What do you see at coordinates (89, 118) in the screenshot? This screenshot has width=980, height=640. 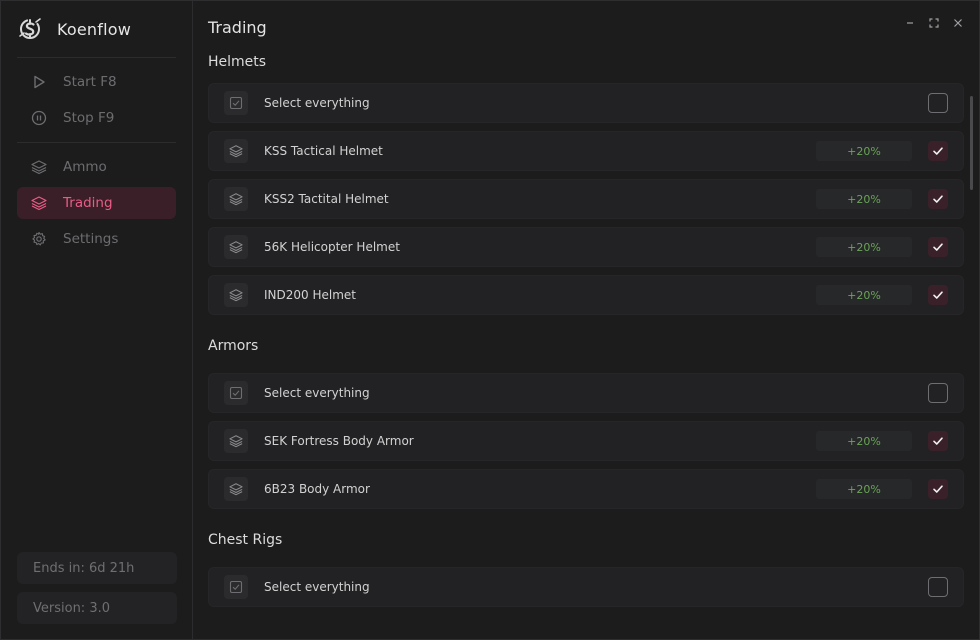 I see `stop-label: Stop F9` at bounding box center [89, 118].